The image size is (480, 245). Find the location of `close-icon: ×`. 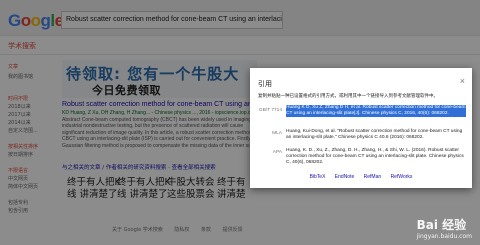

close-icon: × is located at coordinates (462, 81).